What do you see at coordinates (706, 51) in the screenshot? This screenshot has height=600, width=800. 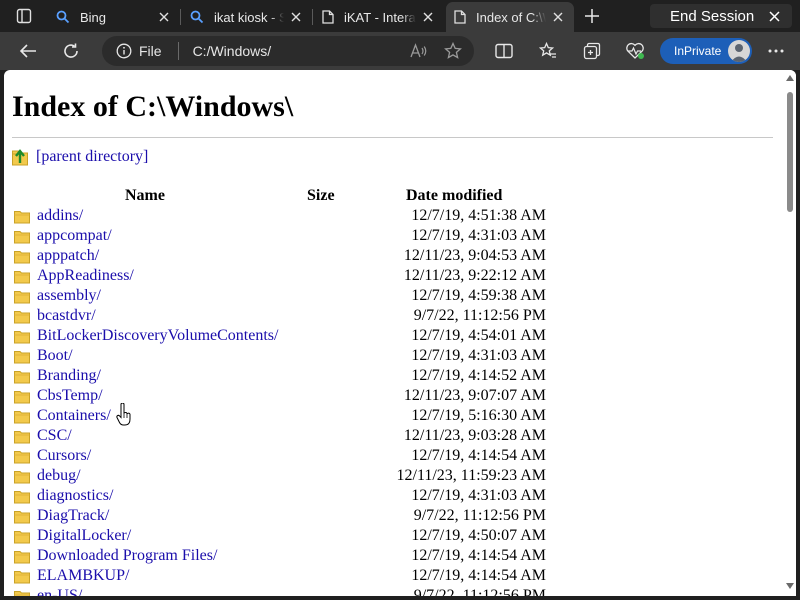 I see `inprivate-button: InPrivate` at bounding box center [706, 51].